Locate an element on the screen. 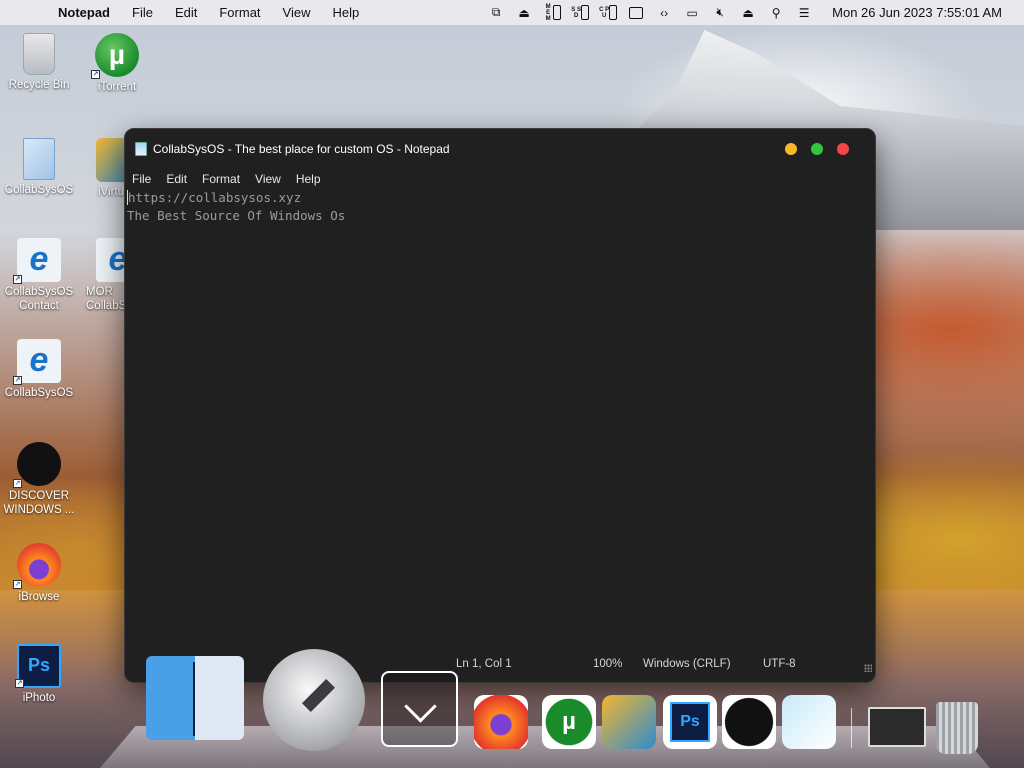 The height and width of the screenshot is (768, 1024). mem-icon: M E M is located at coordinates (552, 13).